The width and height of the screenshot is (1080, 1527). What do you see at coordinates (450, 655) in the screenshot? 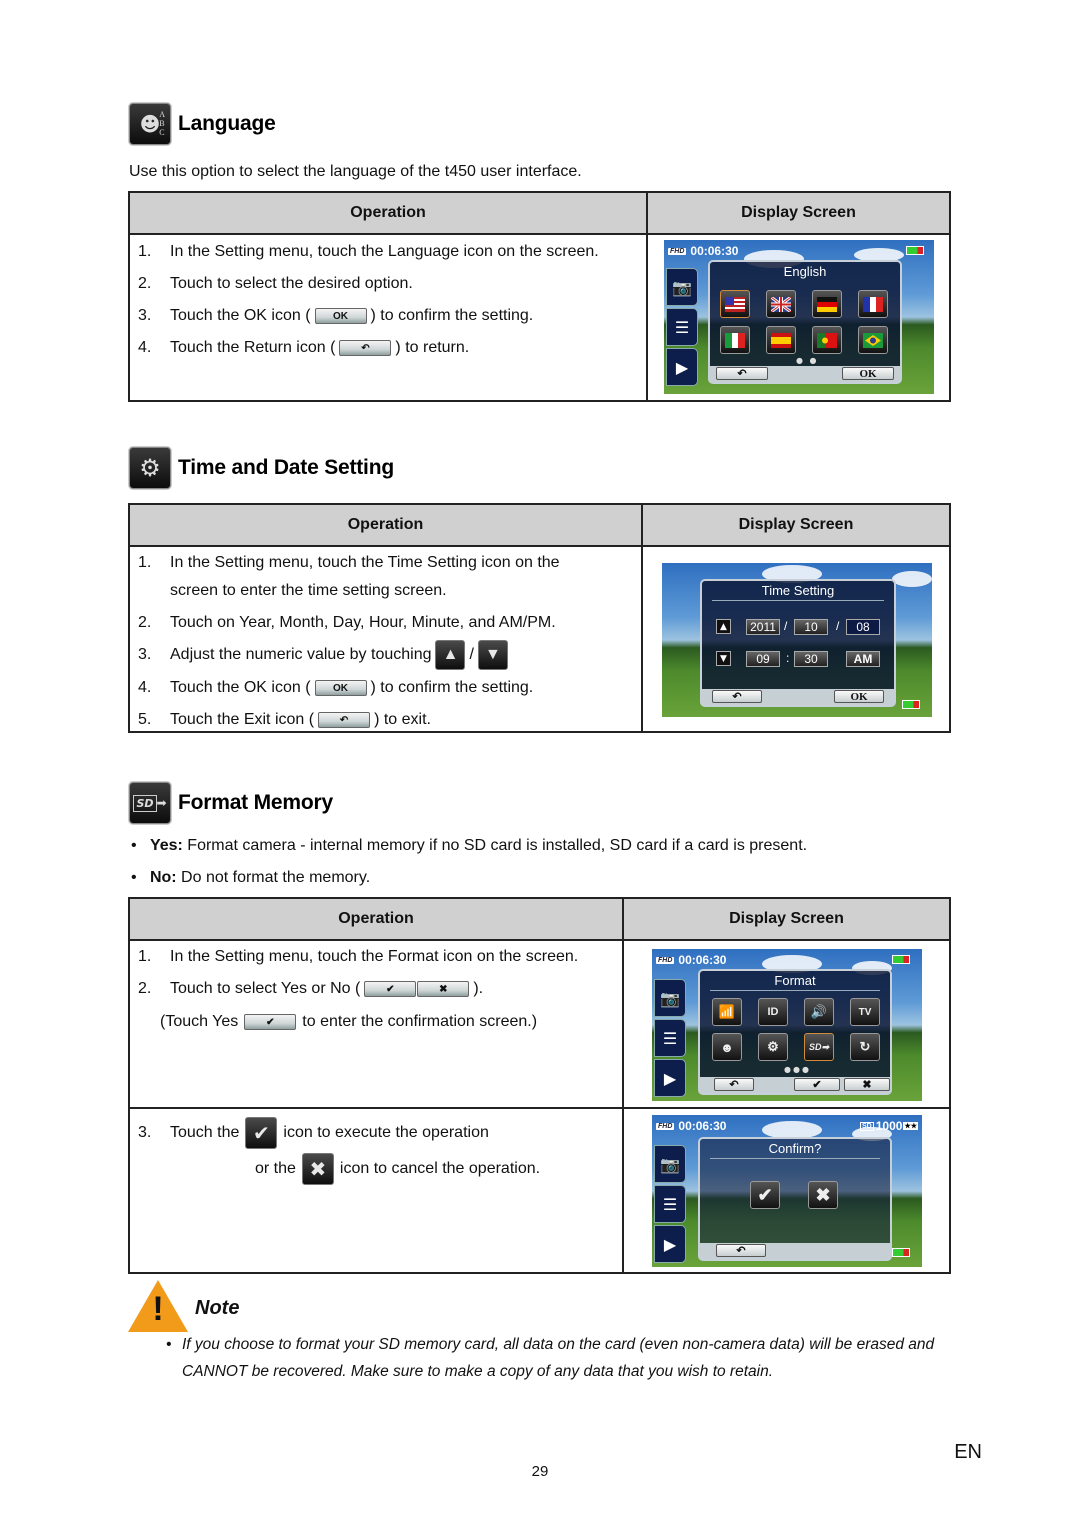
I see `up-arrow-icon: ▲` at bounding box center [450, 655].